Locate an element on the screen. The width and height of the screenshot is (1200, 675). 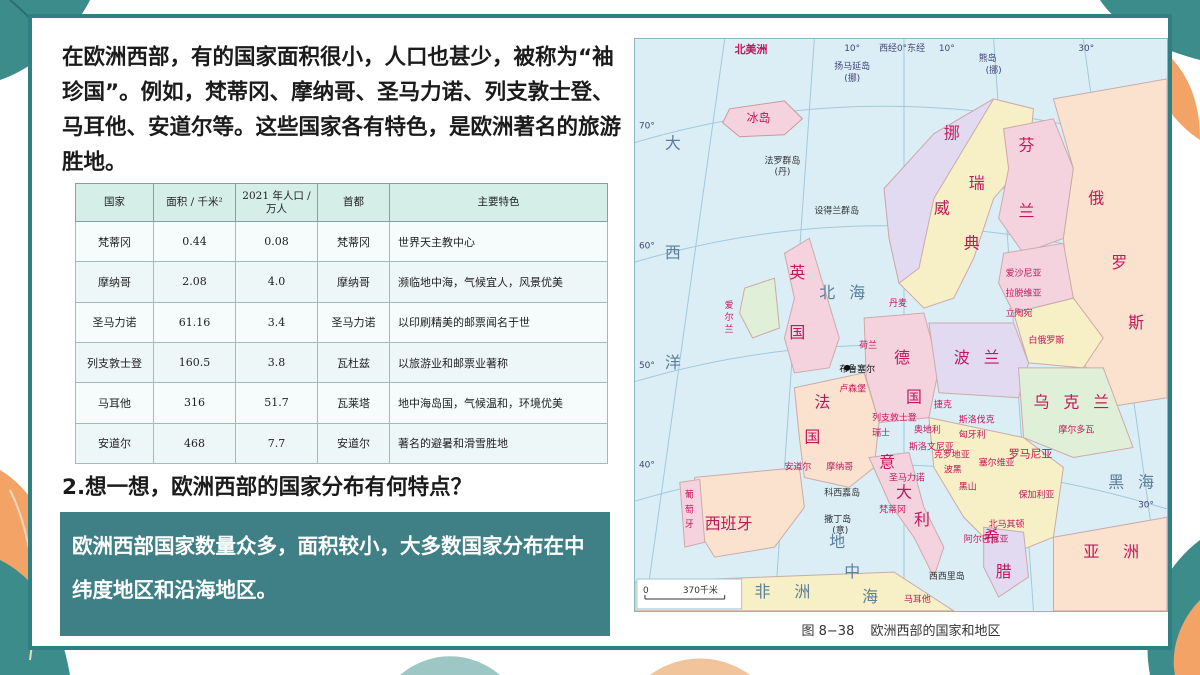
table-row: 安道尔 468 7.7 安道尔 著名的避暑和滑雪胜地 is located at coordinates (341, 443).